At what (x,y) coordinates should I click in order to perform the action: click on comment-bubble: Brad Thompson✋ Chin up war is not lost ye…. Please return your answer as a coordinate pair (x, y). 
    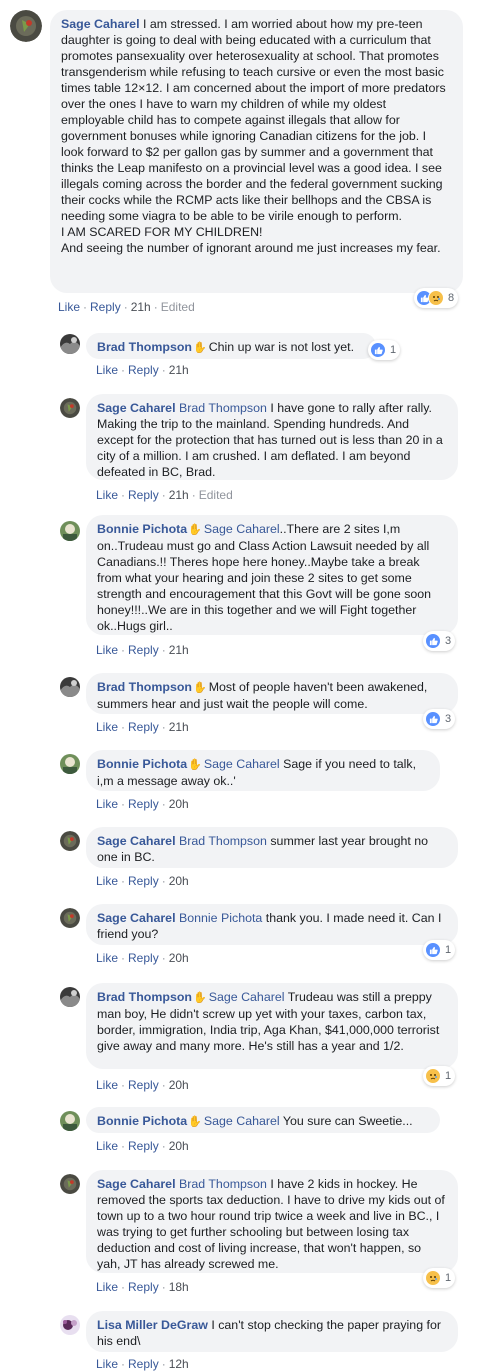
    Looking at the image, I should click on (231, 346).